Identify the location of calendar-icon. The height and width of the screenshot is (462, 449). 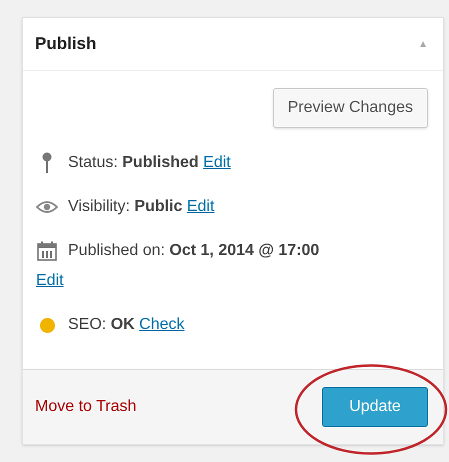
(47, 251).